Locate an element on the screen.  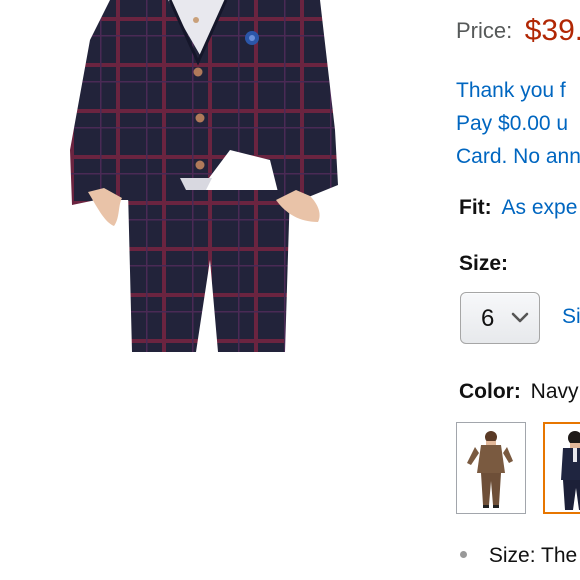
credit-card-promo-link: Thank you f Pay $0.00 u Card. No ann is located at coordinates (518, 123).